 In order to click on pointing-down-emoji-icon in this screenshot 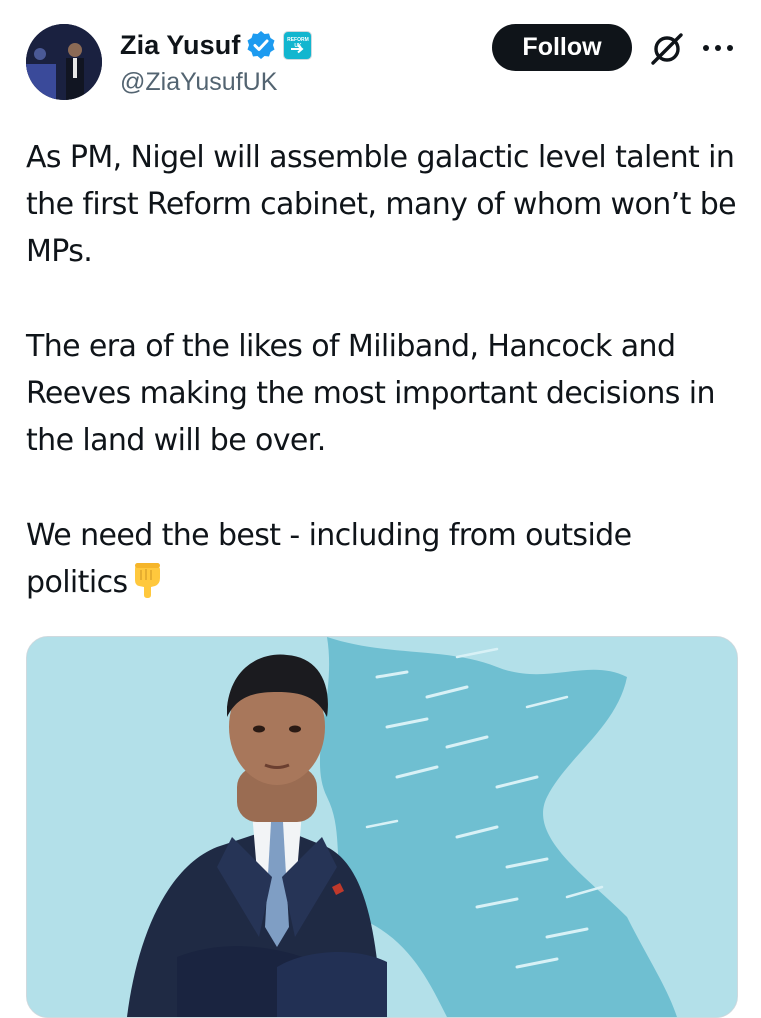, I will do `click(147, 586)`.